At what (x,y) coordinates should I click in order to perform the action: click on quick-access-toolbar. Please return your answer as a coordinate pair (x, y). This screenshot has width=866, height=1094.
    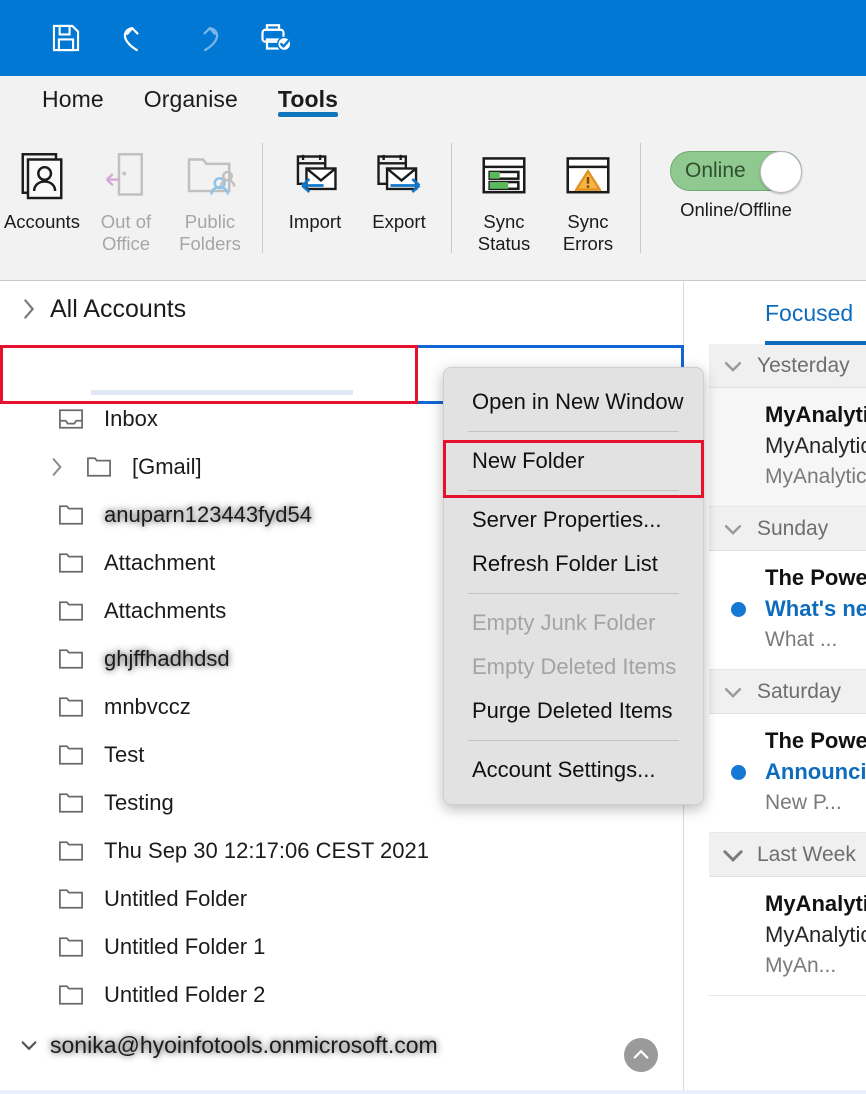
    Looking at the image, I should click on (433, 38).